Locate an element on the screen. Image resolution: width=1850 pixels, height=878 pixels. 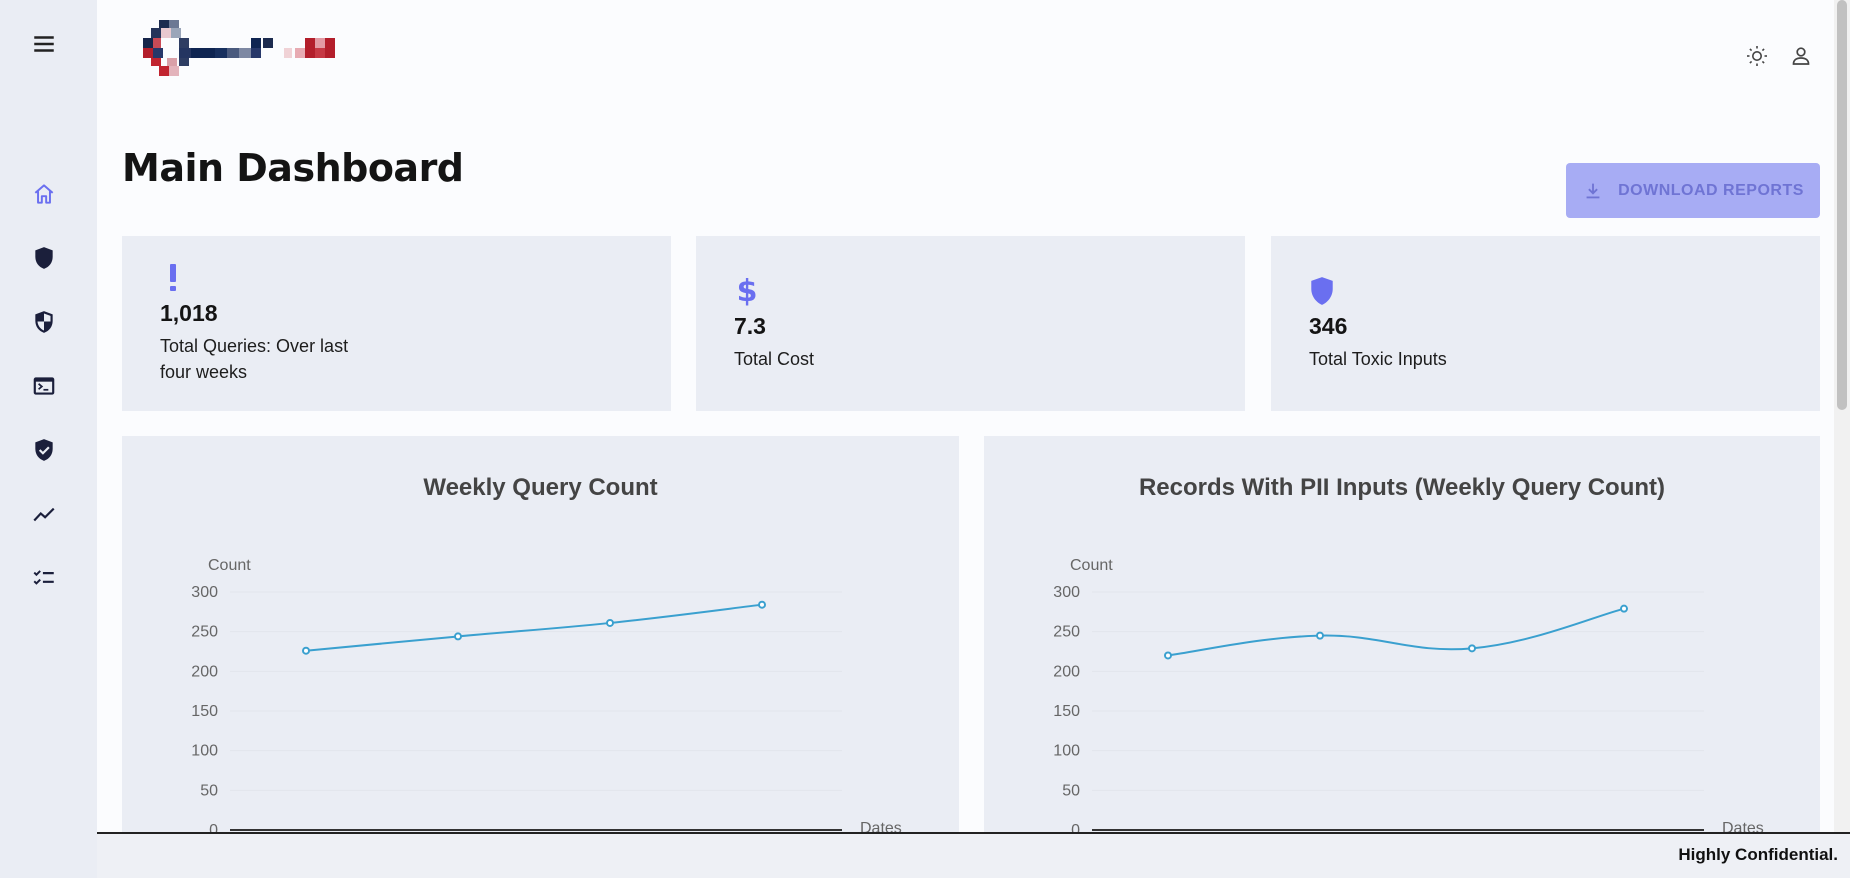
download-reports-label: DOWNLOAD REPORTS is located at coordinates (1711, 190).